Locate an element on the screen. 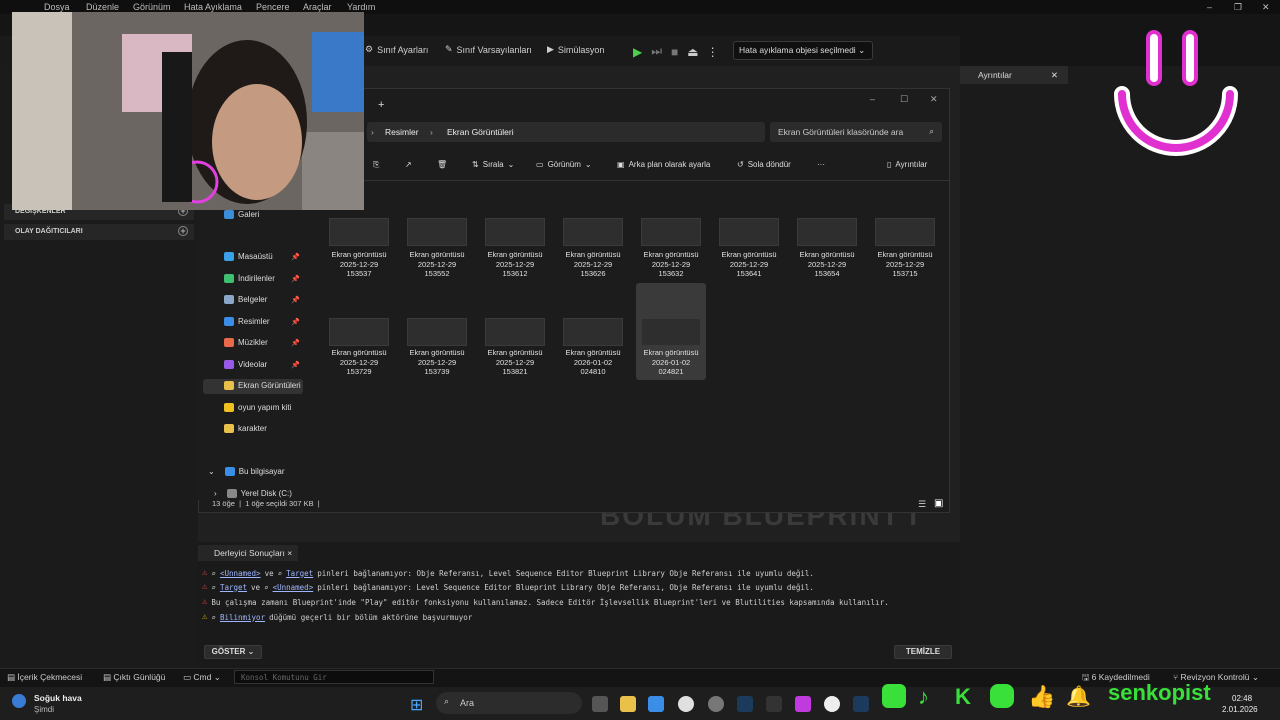  weather-label: Soğuk hava is located at coordinates (58, 698).